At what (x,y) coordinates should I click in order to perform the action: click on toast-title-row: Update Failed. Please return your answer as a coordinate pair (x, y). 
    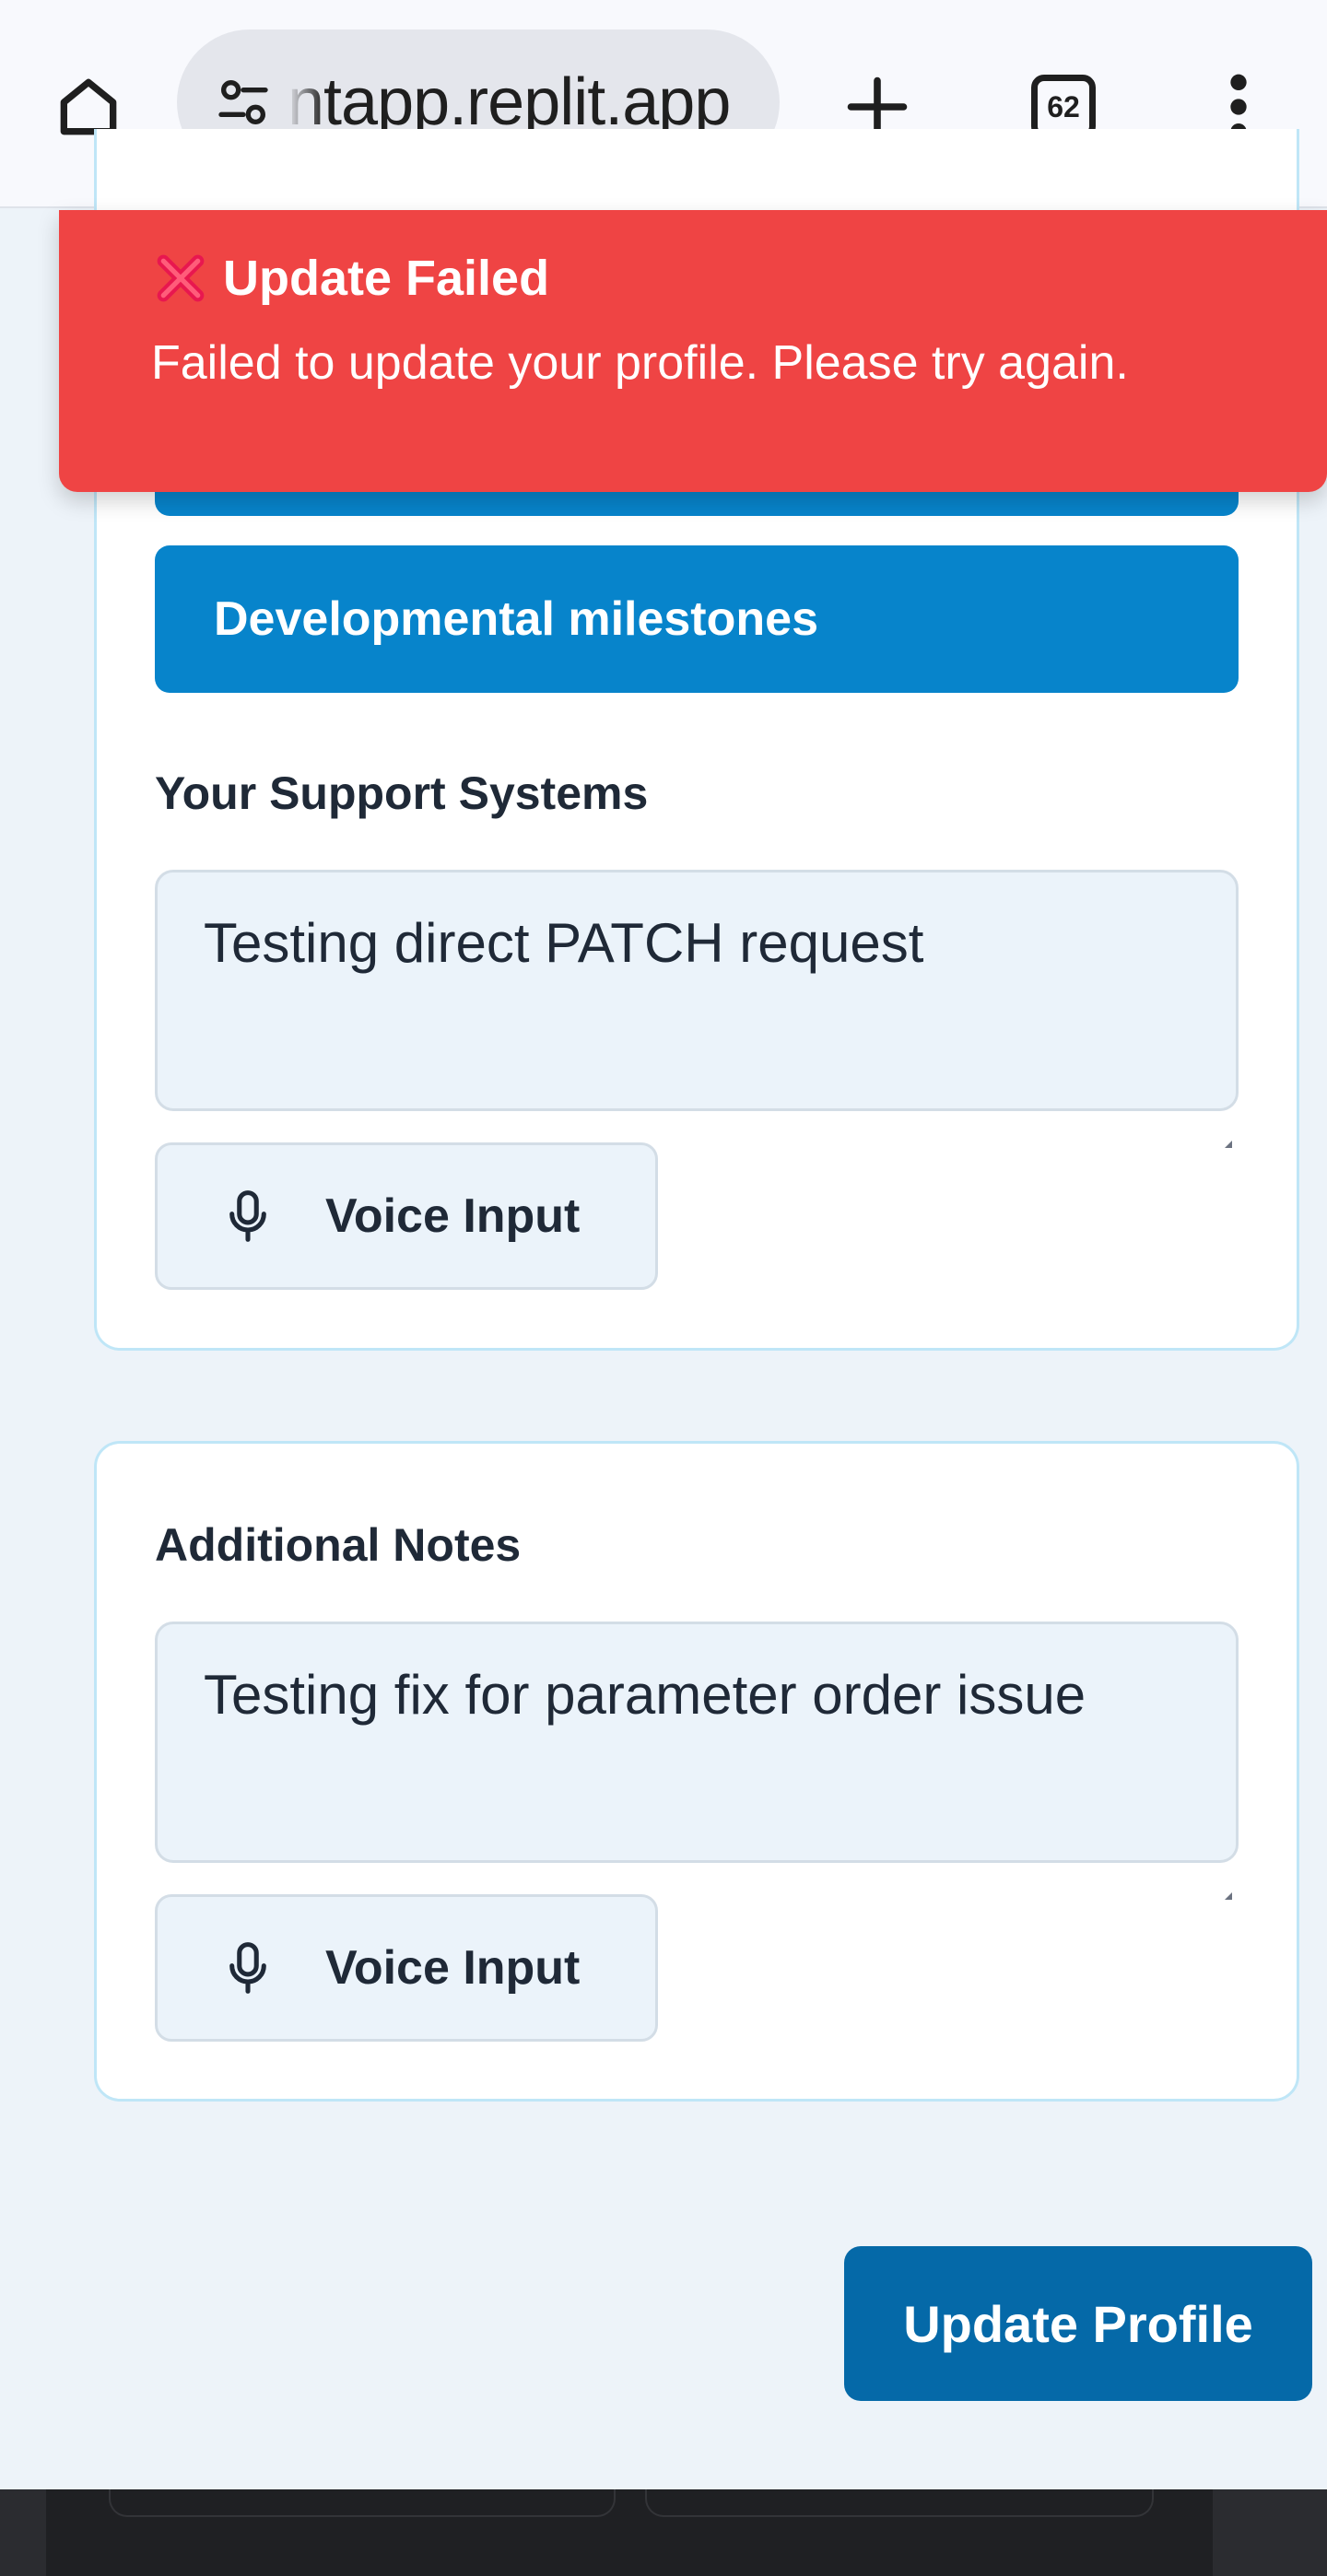
    Looking at the image, I should click on (350, 278).